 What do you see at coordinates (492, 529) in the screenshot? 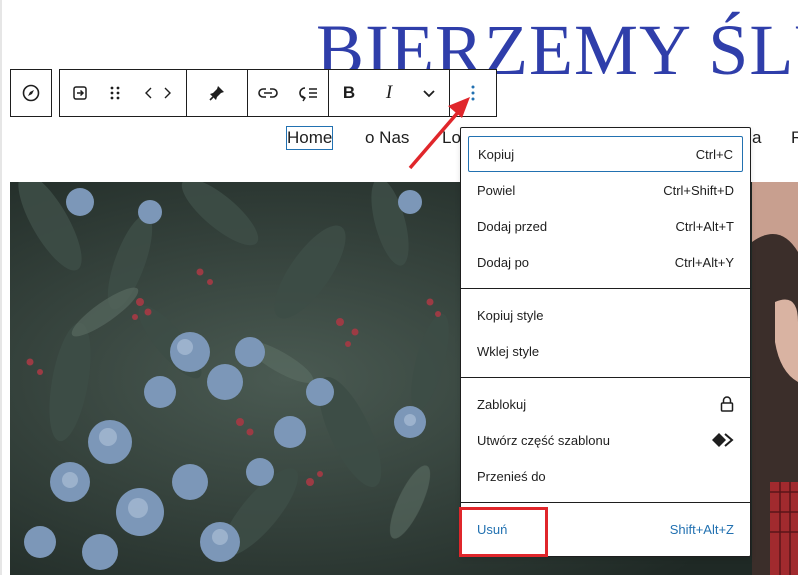
I see `menu-item-label: Usuń` at bounding box center [492, 529].